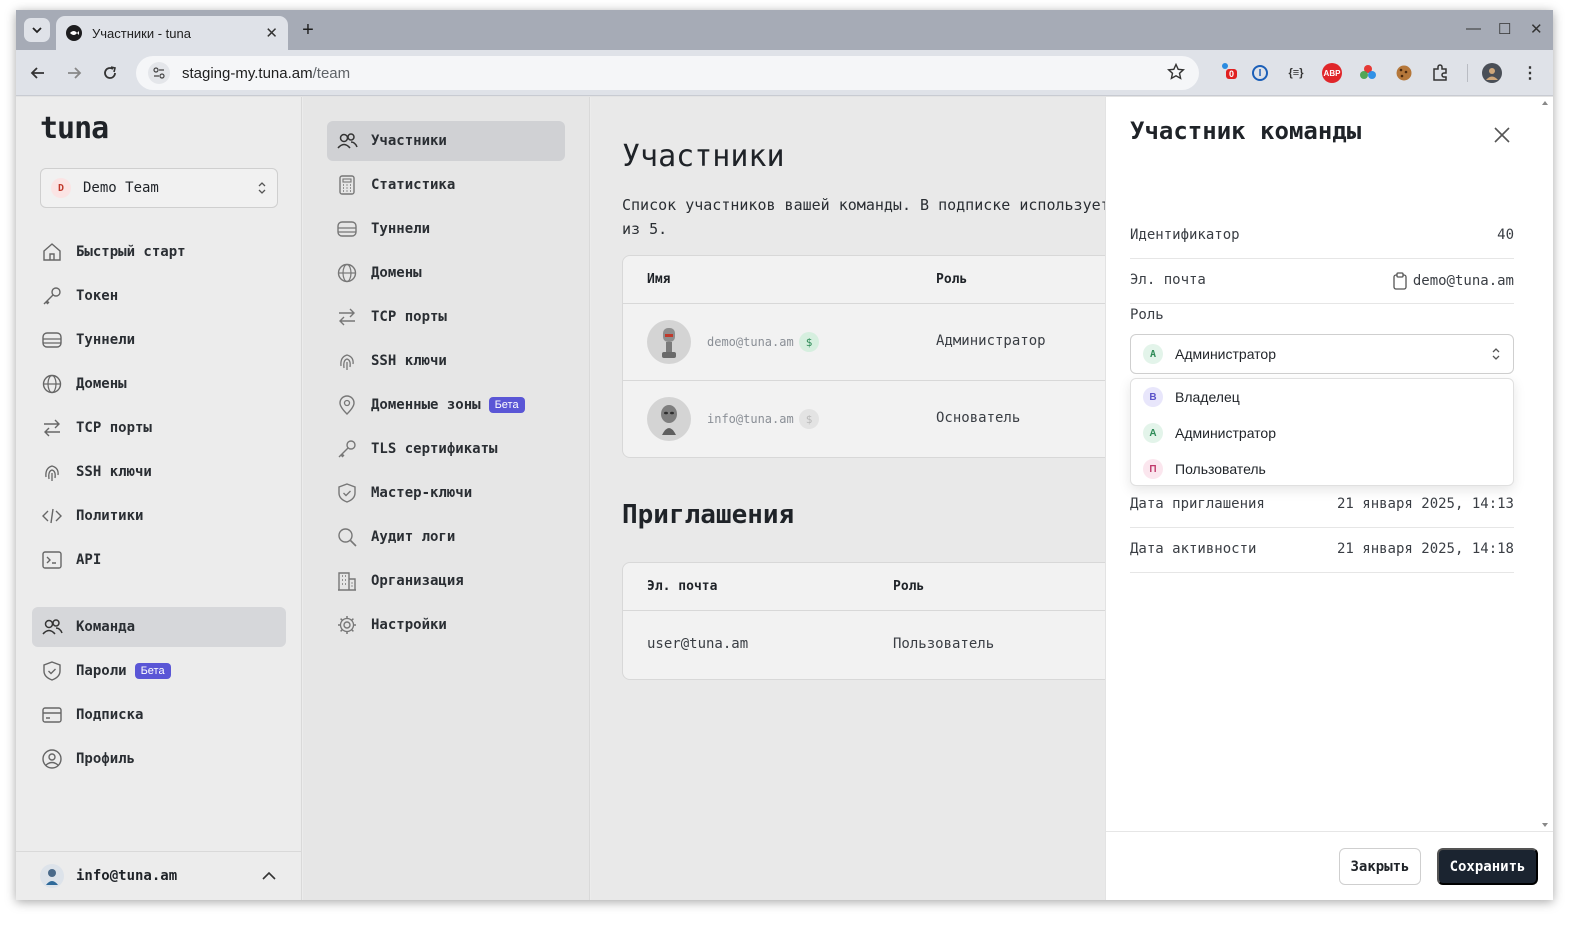  I want to click on browser-menu-icon: ⋮, so click(1530, 73).